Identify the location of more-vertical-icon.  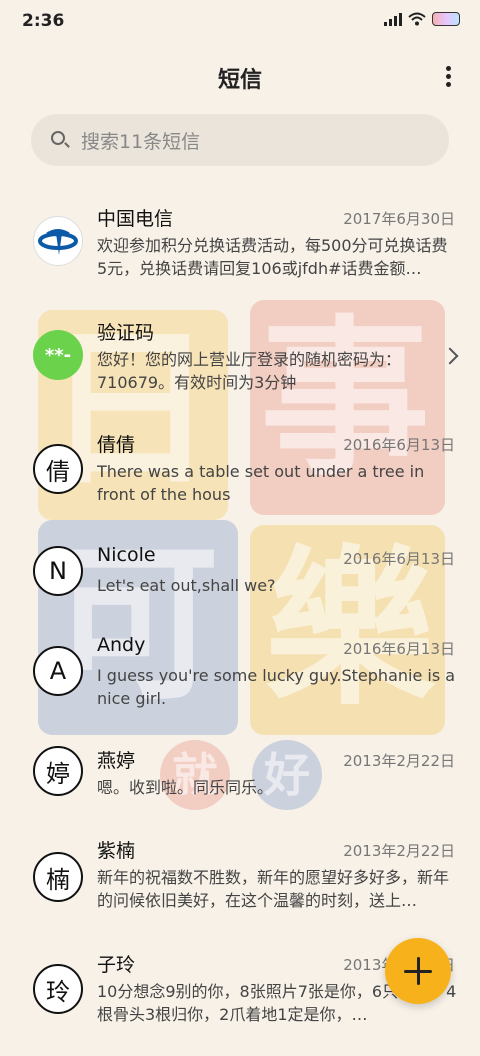
(448, 77).